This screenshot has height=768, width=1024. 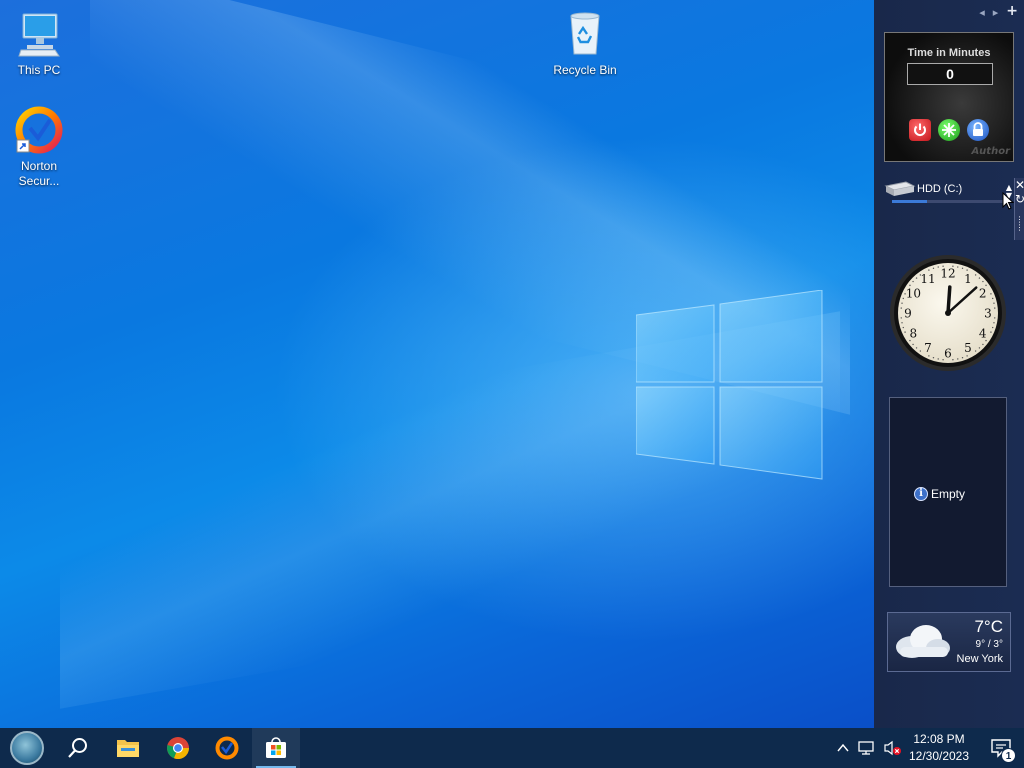 I want to click on analog-clock-gadget: 12 12 3 45678 9 1011, so click(x=948, y=313).